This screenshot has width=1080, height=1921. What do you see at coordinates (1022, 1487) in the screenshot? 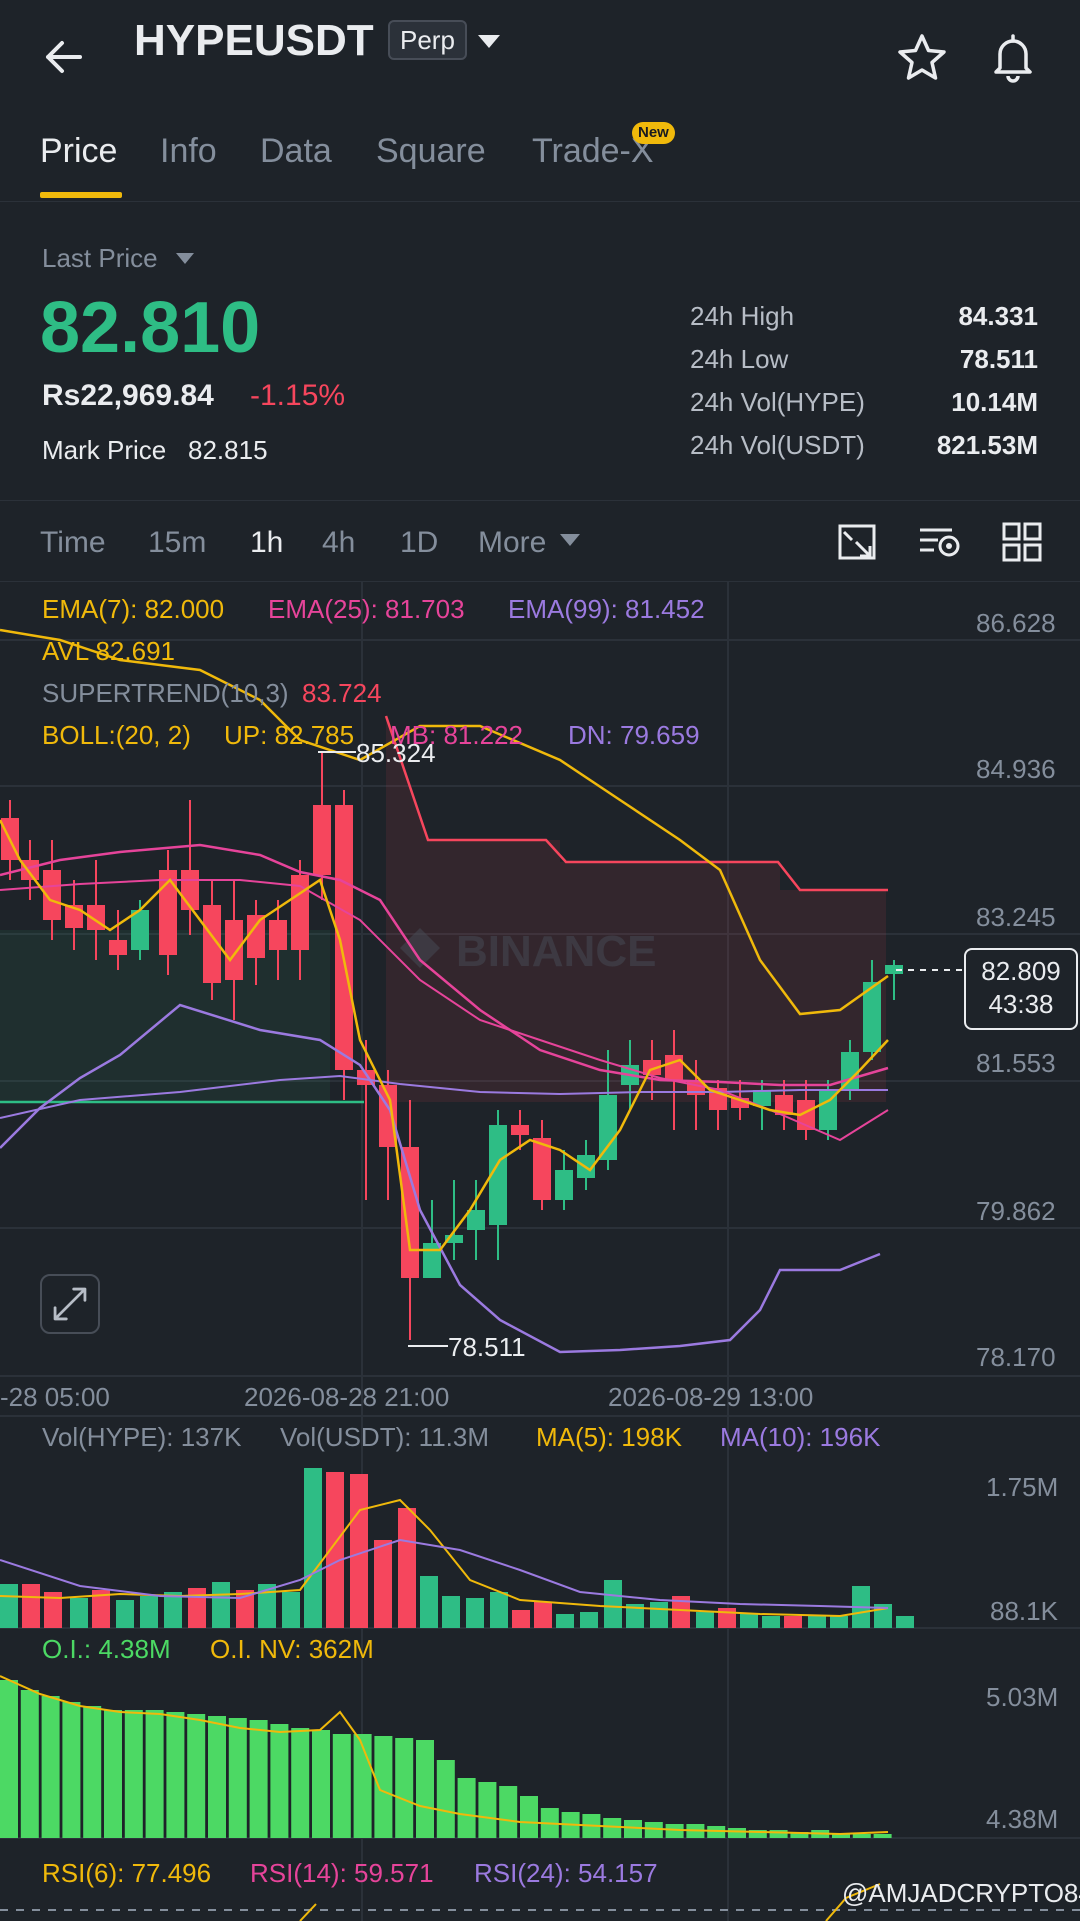
I see `volume-axis-label: 1.75M` at bounding box center [1022, 1487].